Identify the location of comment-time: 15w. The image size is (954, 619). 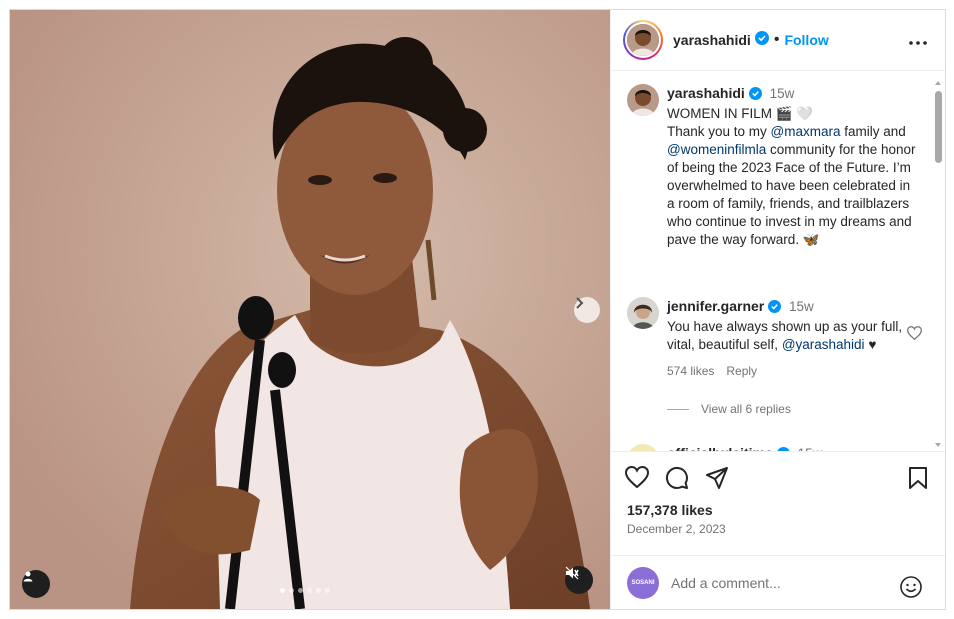
(801, 306).